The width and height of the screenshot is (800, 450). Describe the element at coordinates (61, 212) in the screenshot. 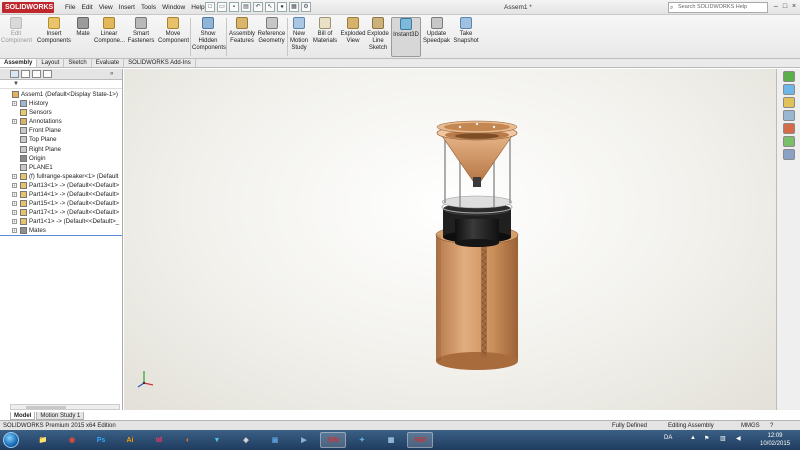

I see `tree-node: + Part17<1> -> (Default<<Default>` at that location.